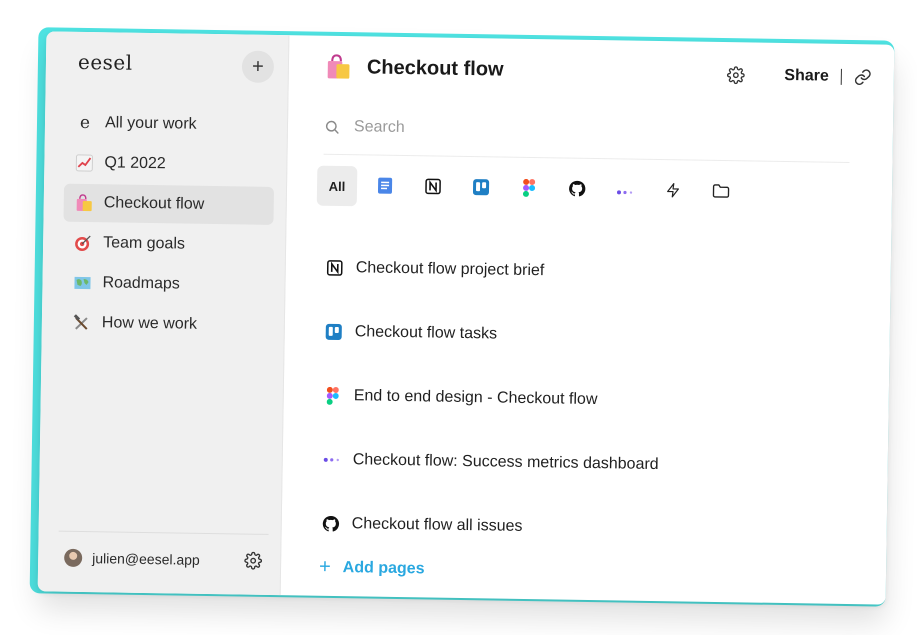 This screenshot has width=917, height=635. What do you see at coordinates (141, 283) in the screenshot?
I see `sidebar-item-label: Roadmaps` at bounding box center [141, 283].